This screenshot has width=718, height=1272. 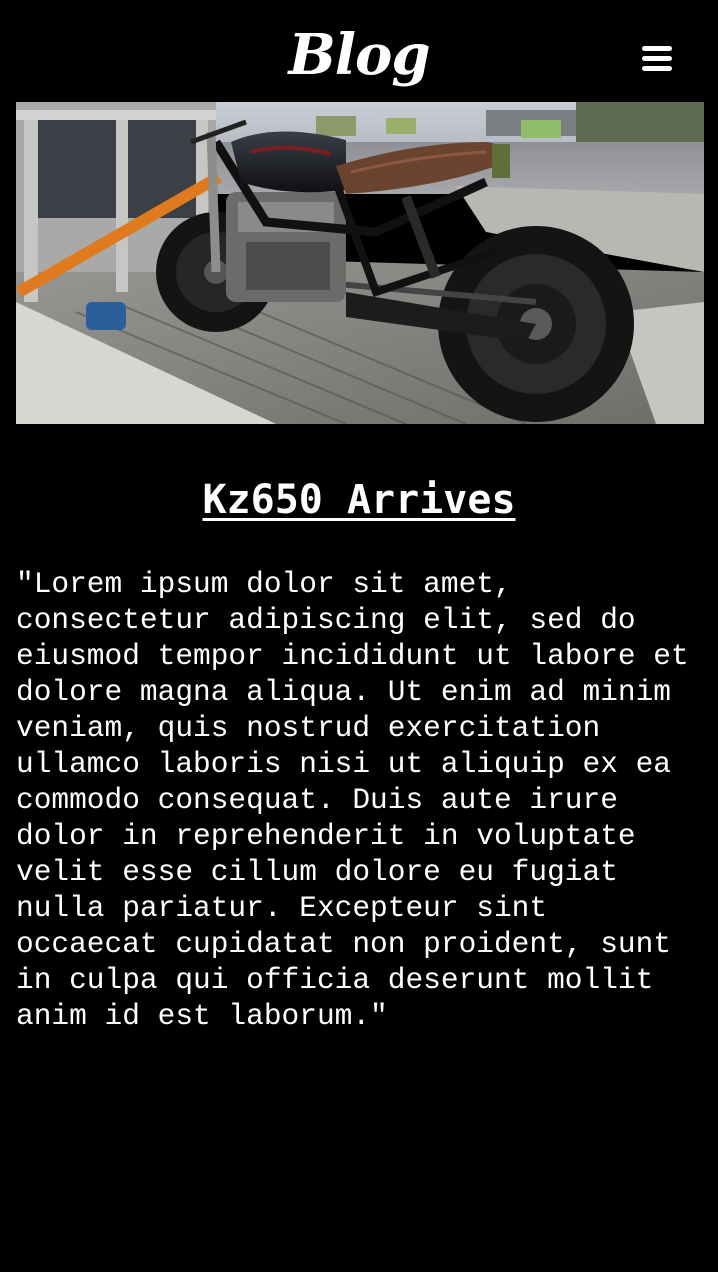 I want to click on hamburger-menu-icon, so click(x=657, y=58).